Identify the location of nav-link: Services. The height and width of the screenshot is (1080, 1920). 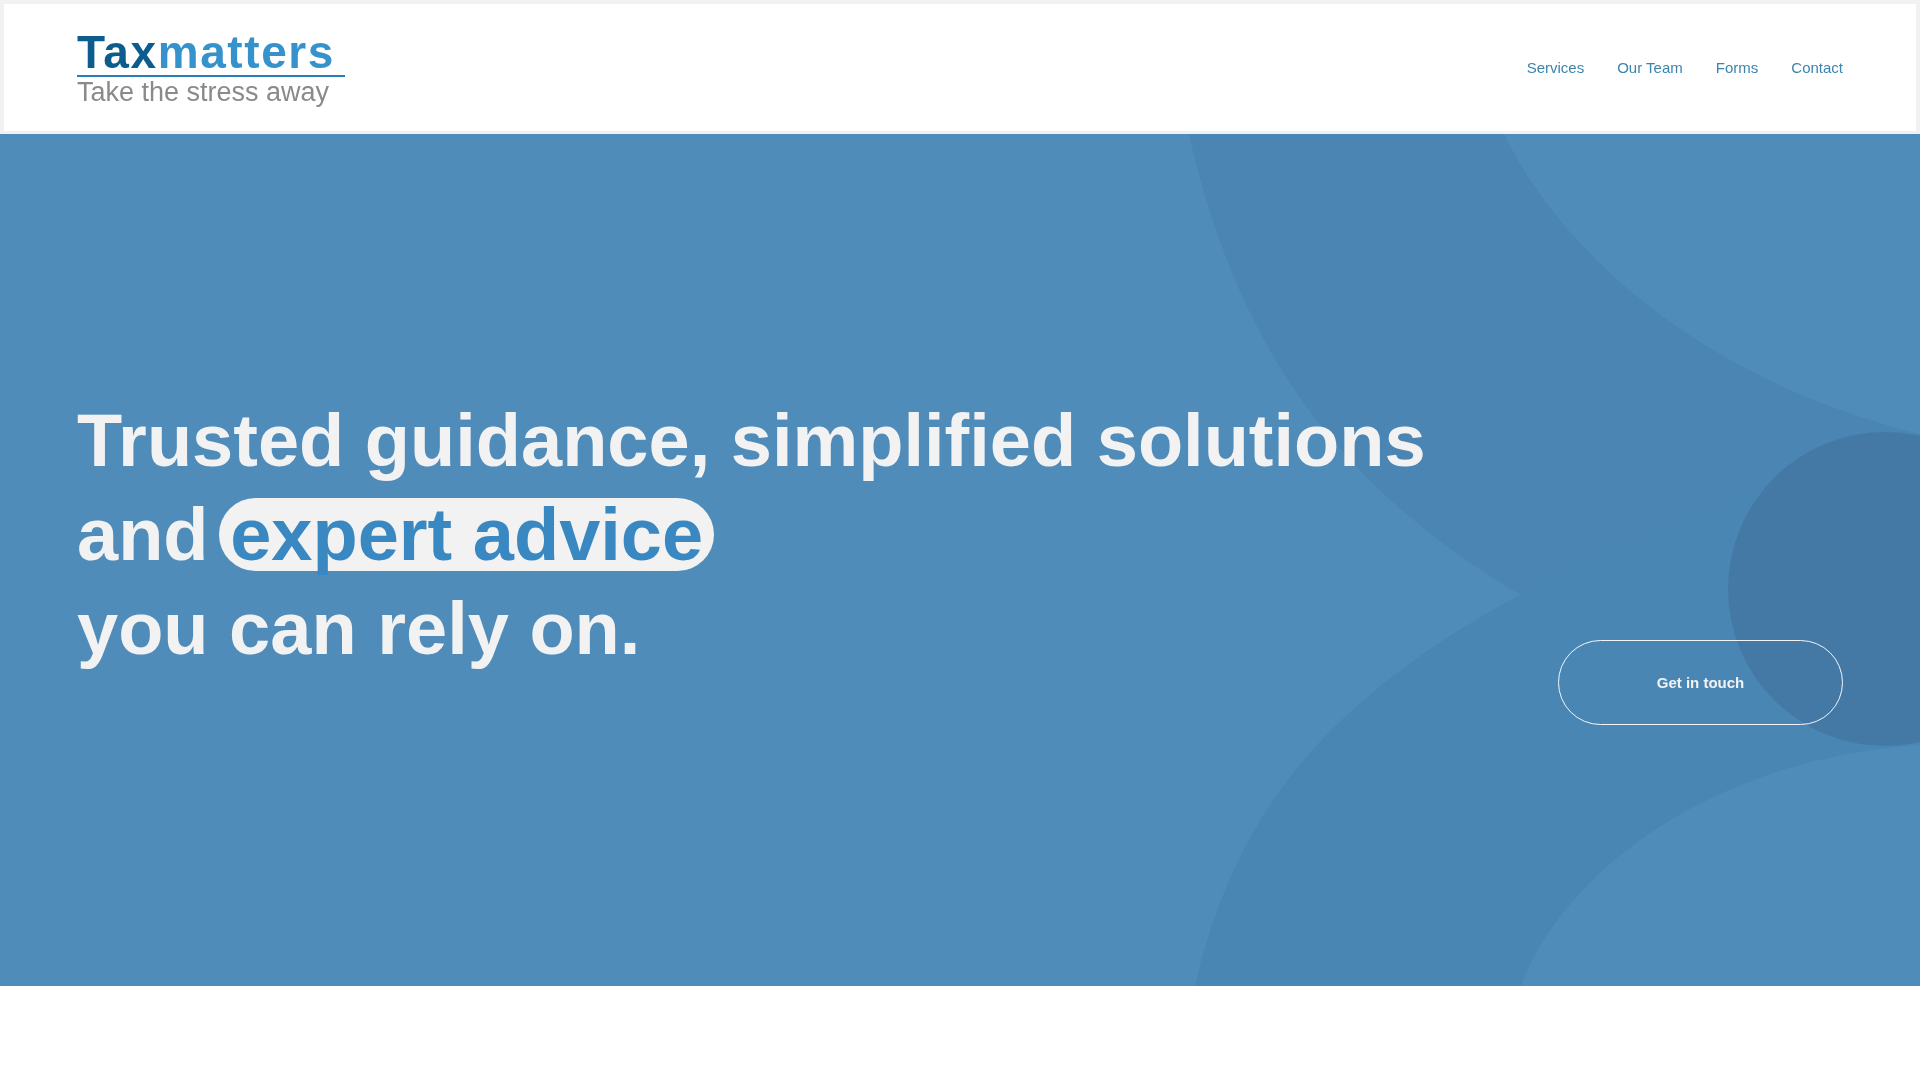
(1555, 67).